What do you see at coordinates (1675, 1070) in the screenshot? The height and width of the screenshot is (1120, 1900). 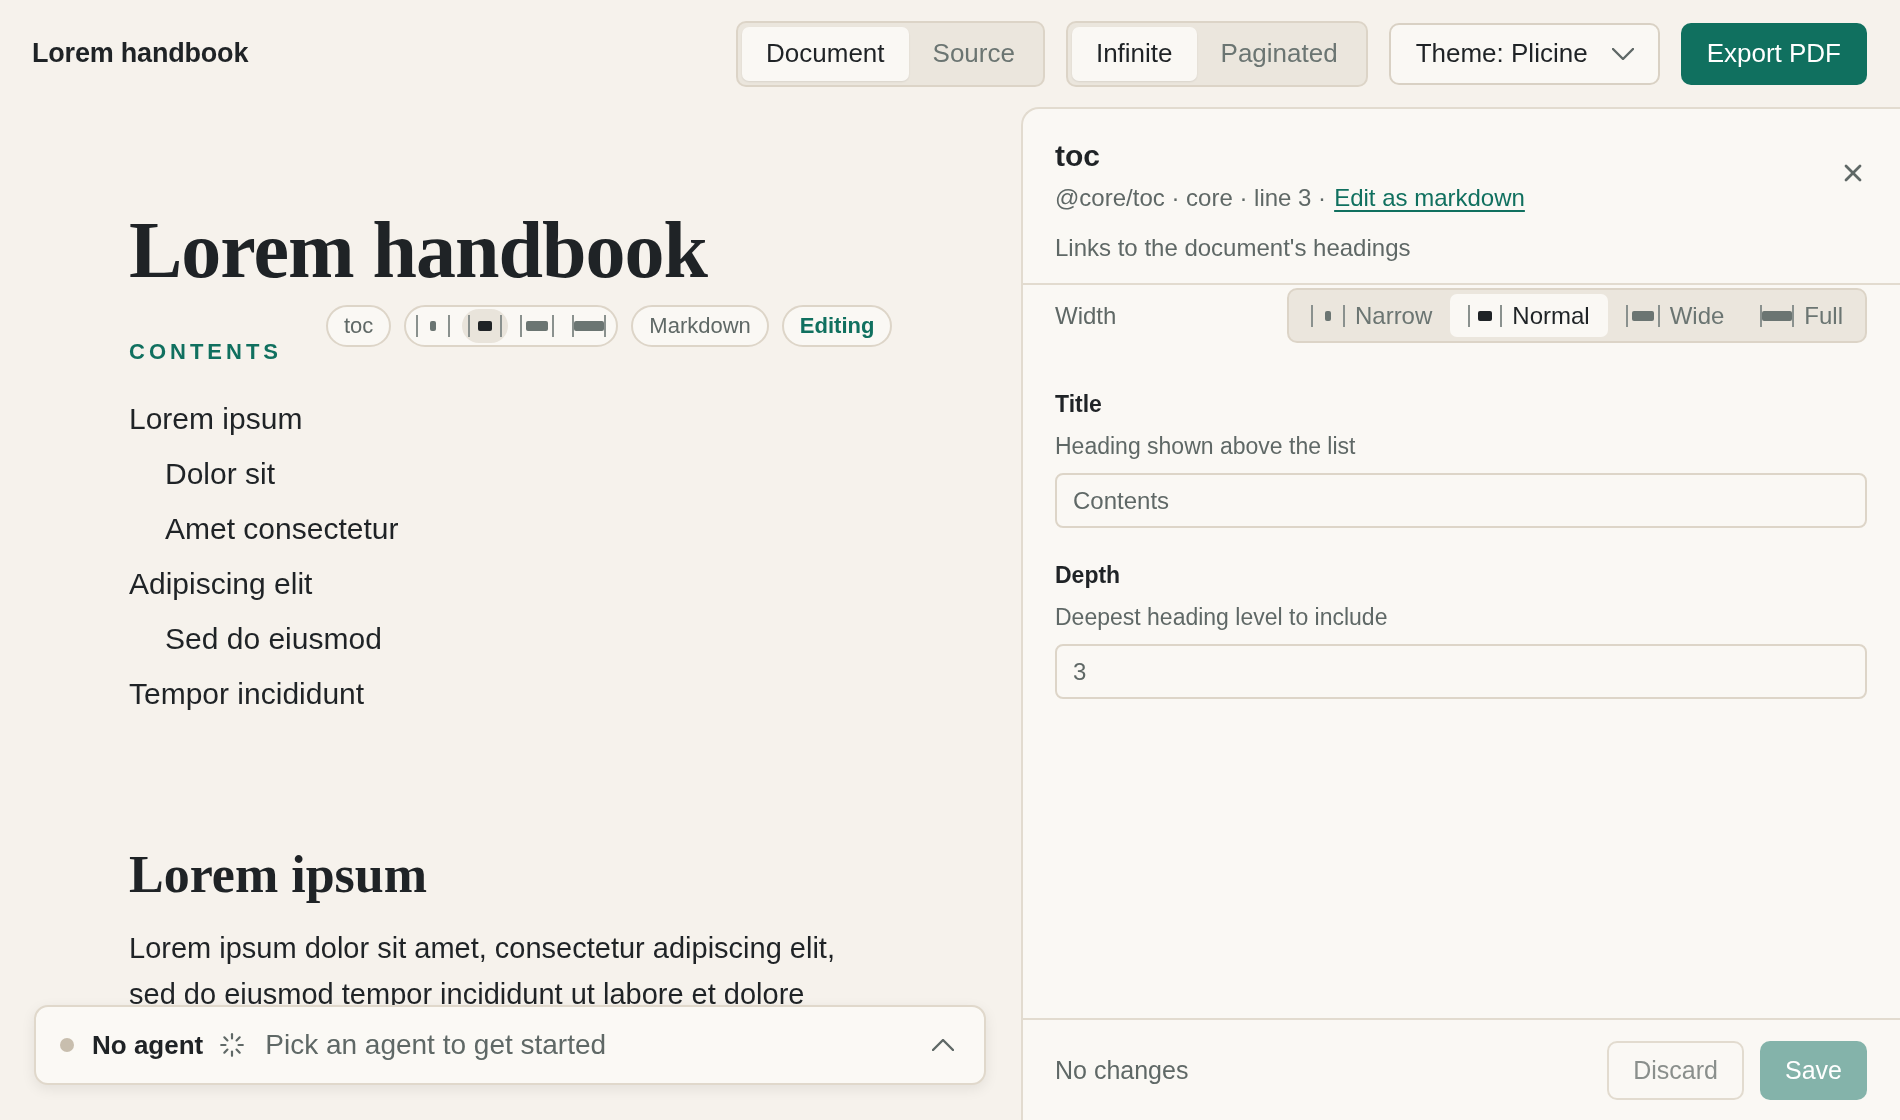 I see `discard-button: Discard` at bounding box center [1675, 1070].